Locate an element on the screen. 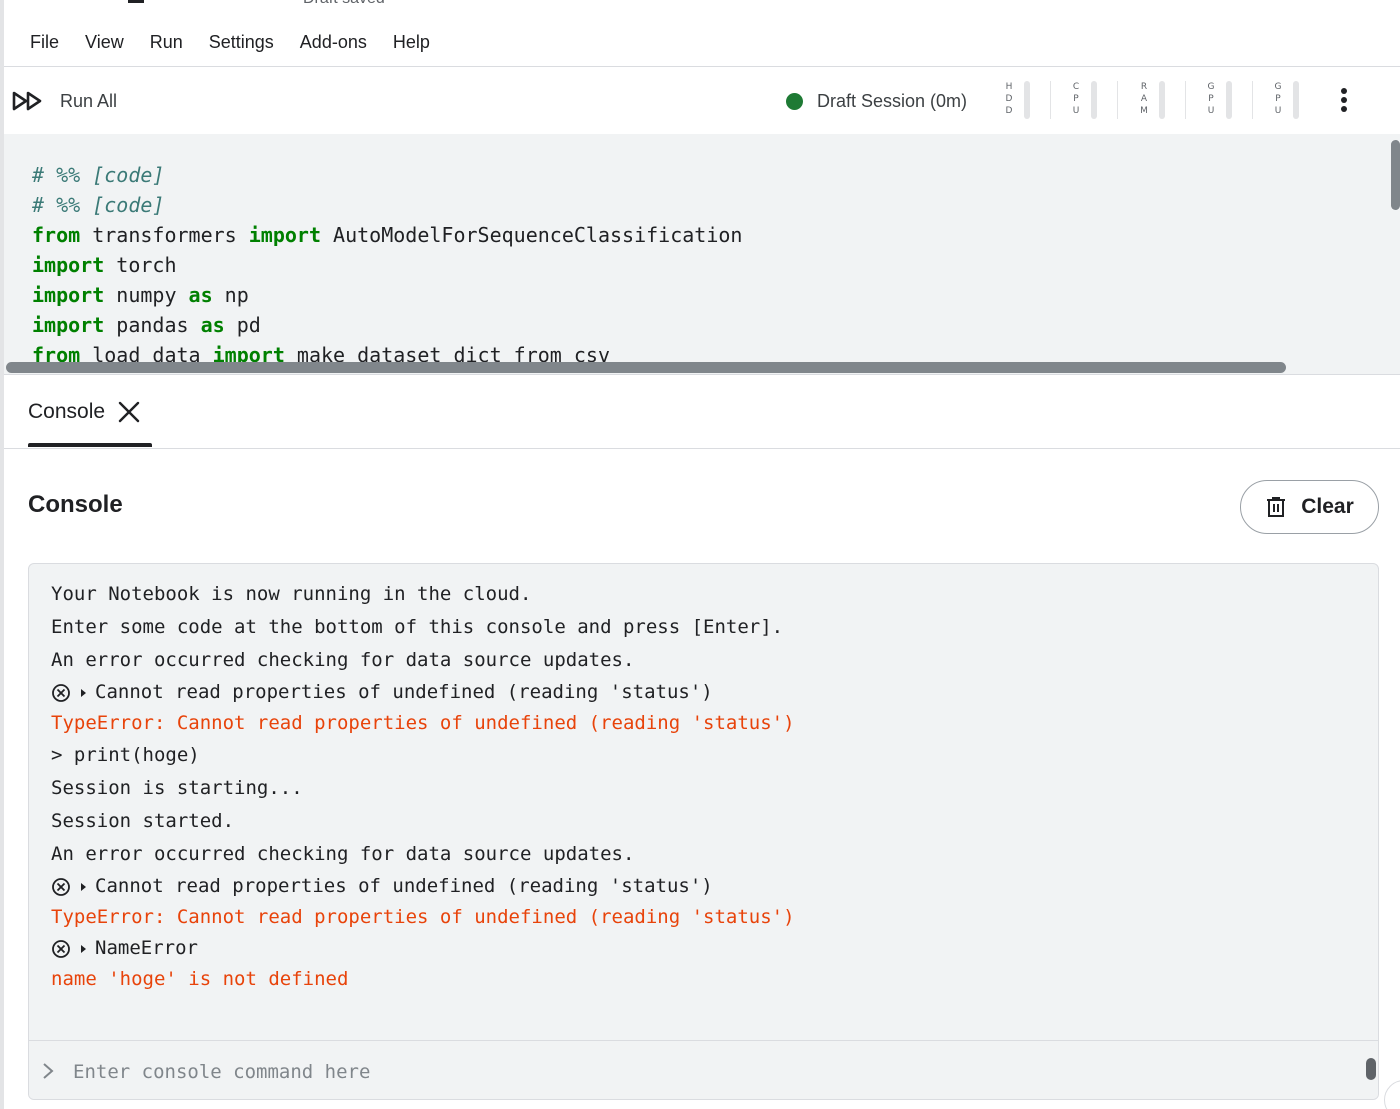 This screenshot has width=1400, height=1109. top-strip: Draft saved is located at coordinates (700, 6).